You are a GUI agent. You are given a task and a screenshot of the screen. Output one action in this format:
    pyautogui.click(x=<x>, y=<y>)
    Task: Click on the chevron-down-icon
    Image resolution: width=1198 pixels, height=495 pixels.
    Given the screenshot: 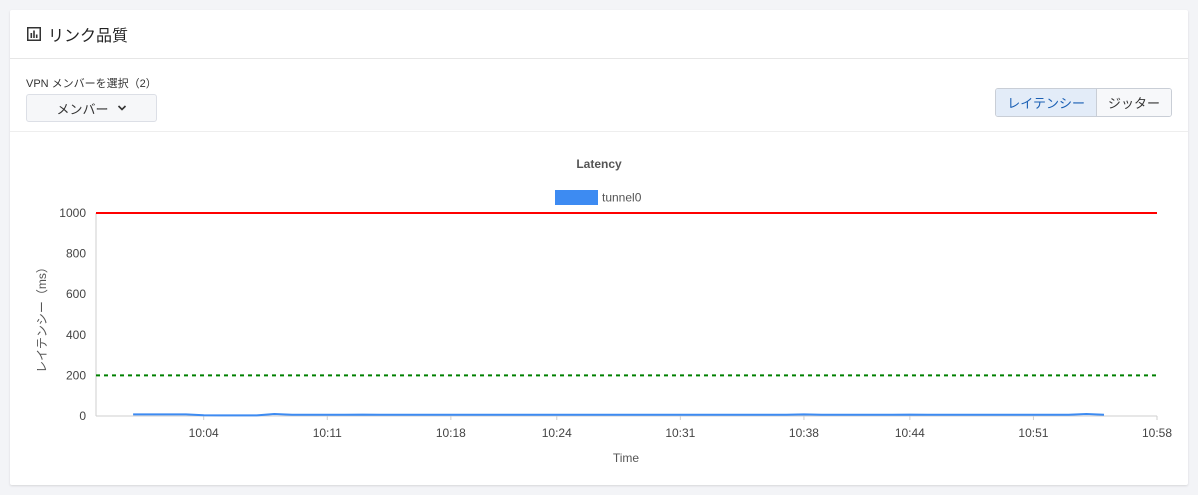 What is the action you would take?
    pyautogui.click(x=122, y=108)
    